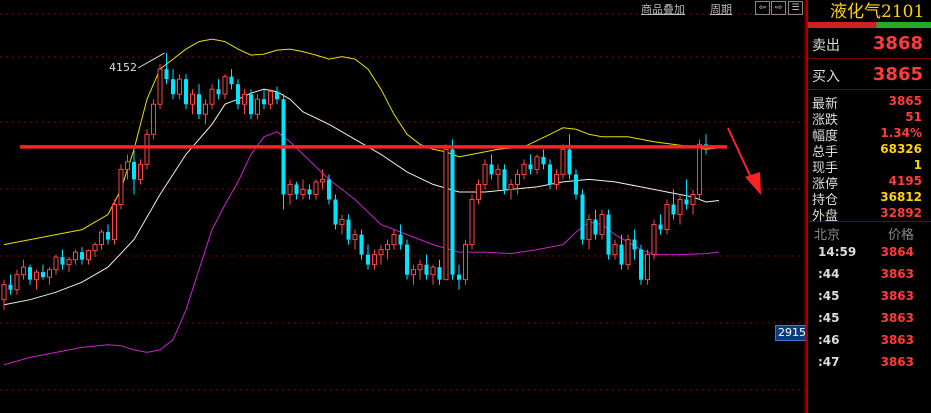 The image size is (931, 413). Describe the element at coordinates (869, 182) in the screenshot. I see `stat-row: 涨停 4195` at that location.